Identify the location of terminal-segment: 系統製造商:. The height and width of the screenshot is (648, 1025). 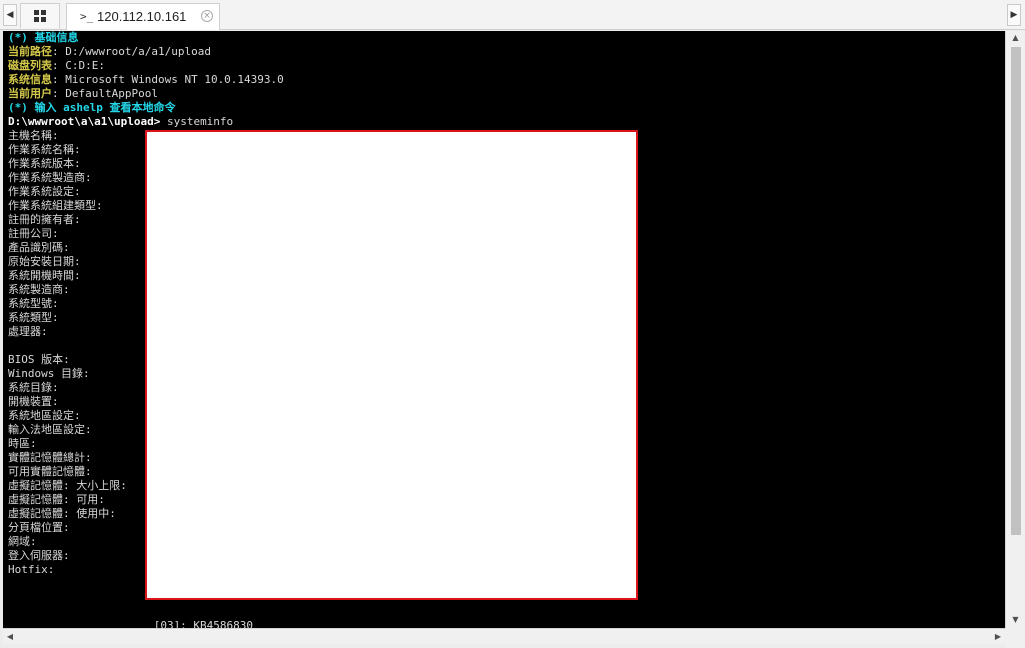
(39, 289).